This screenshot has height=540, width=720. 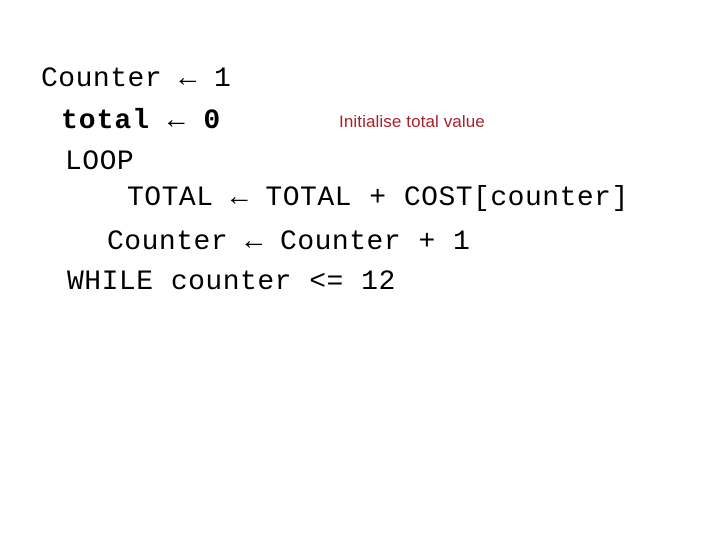 I want to click on pseudocode-line-2: total ← 0, so click(x=141, y=121).